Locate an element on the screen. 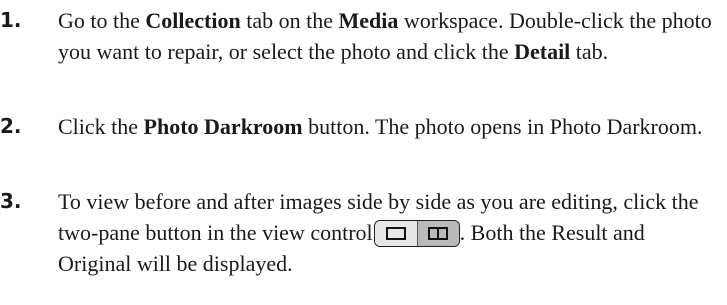 The image size is (727, 305). two-pane-button is located at coordinates (437, 233).